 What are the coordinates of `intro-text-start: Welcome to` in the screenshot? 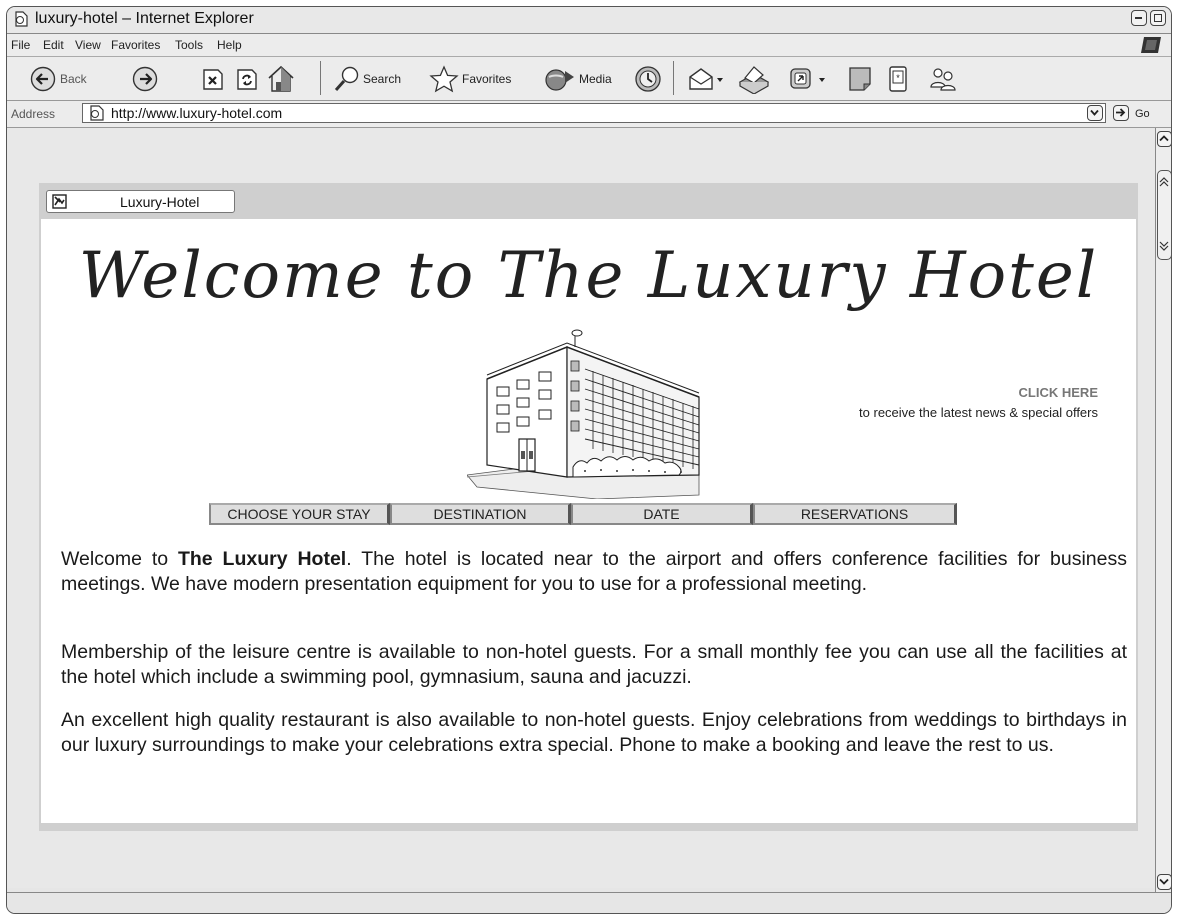 It's located at (119, 559).